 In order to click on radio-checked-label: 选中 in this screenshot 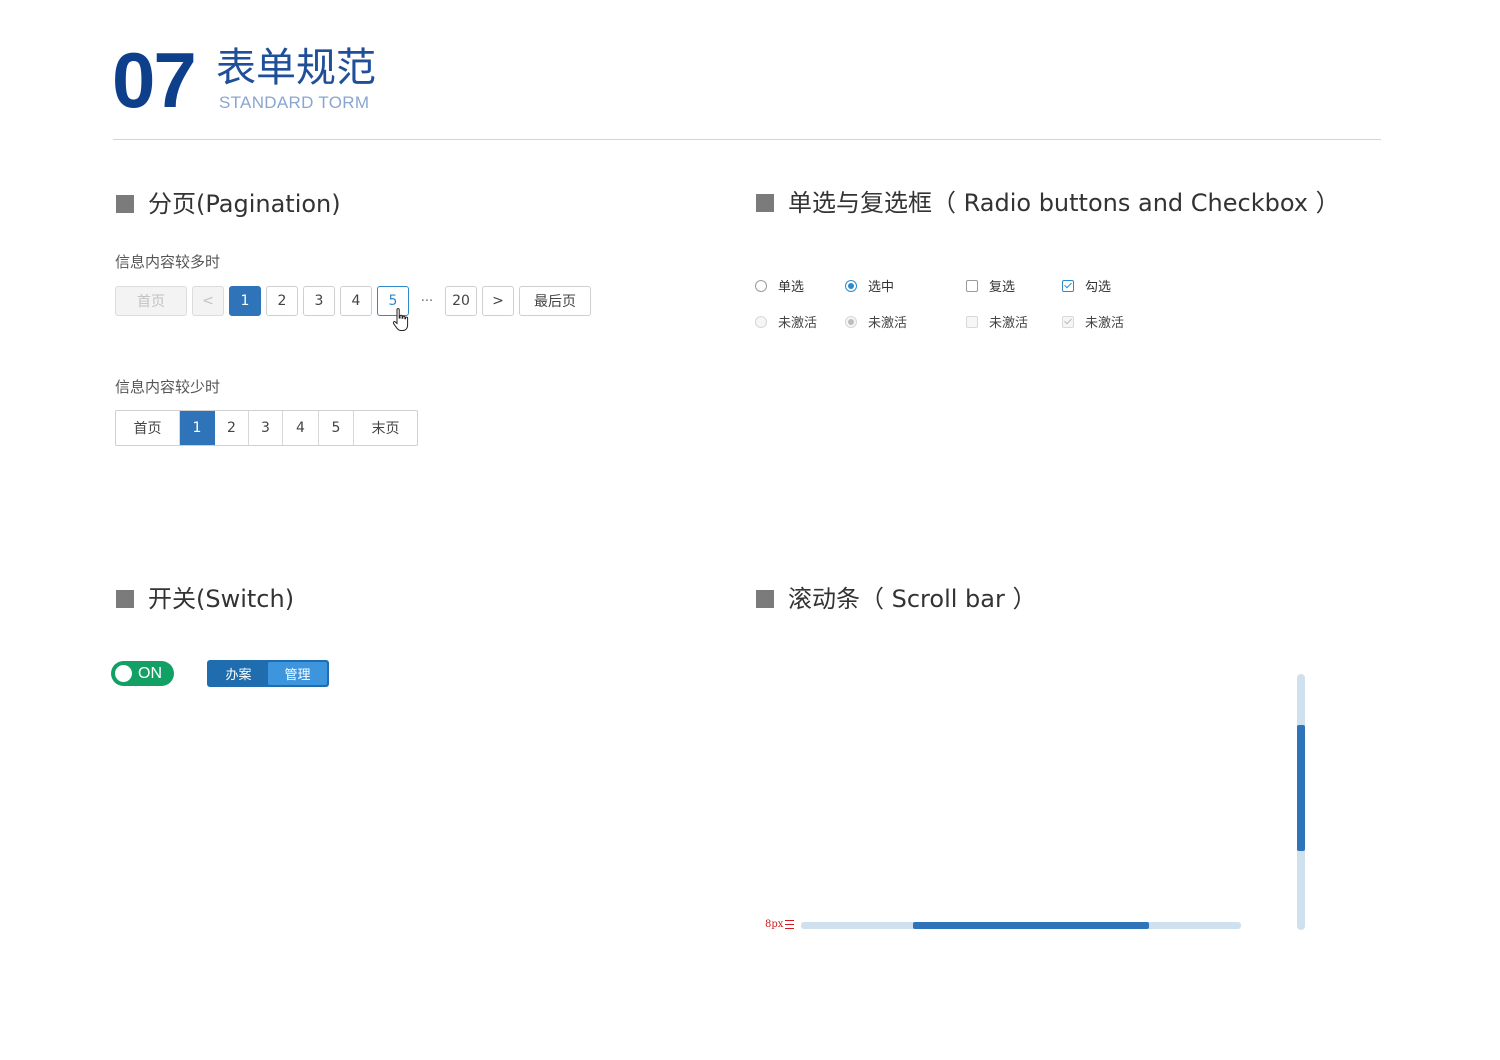, I will do `click(881, 287)`.